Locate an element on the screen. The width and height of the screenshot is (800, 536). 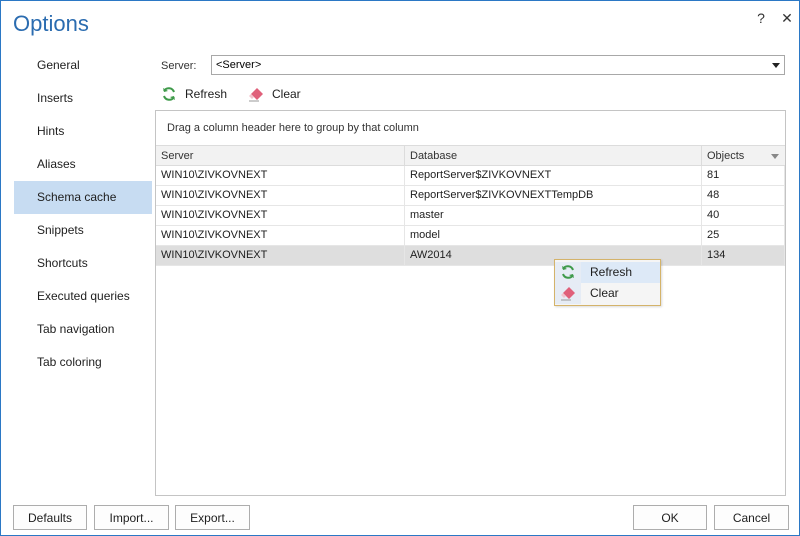
column-header-server: Server is located at coordinates (280, 156).